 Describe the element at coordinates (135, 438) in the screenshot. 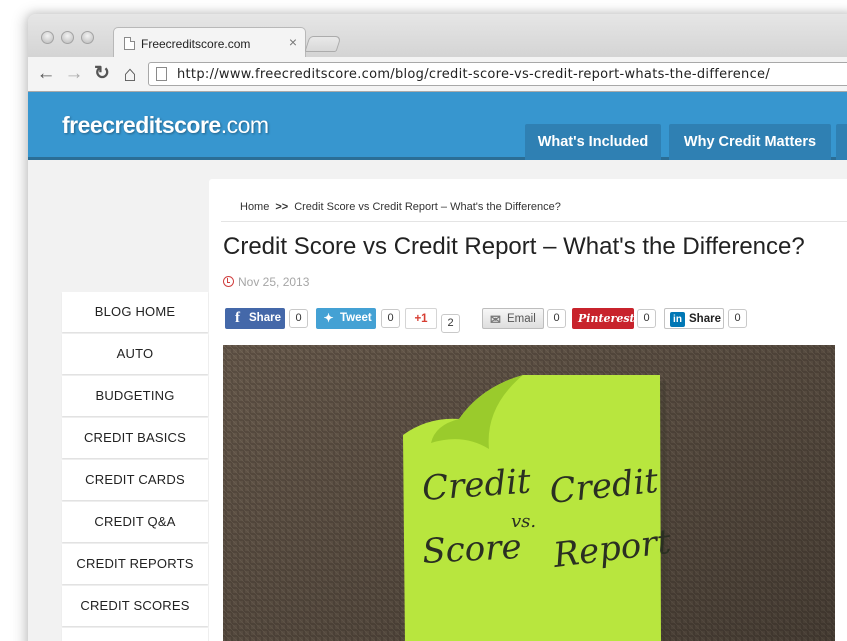

I see `sidebar-item-credit-basics: CREDIT BASICS` at that location.